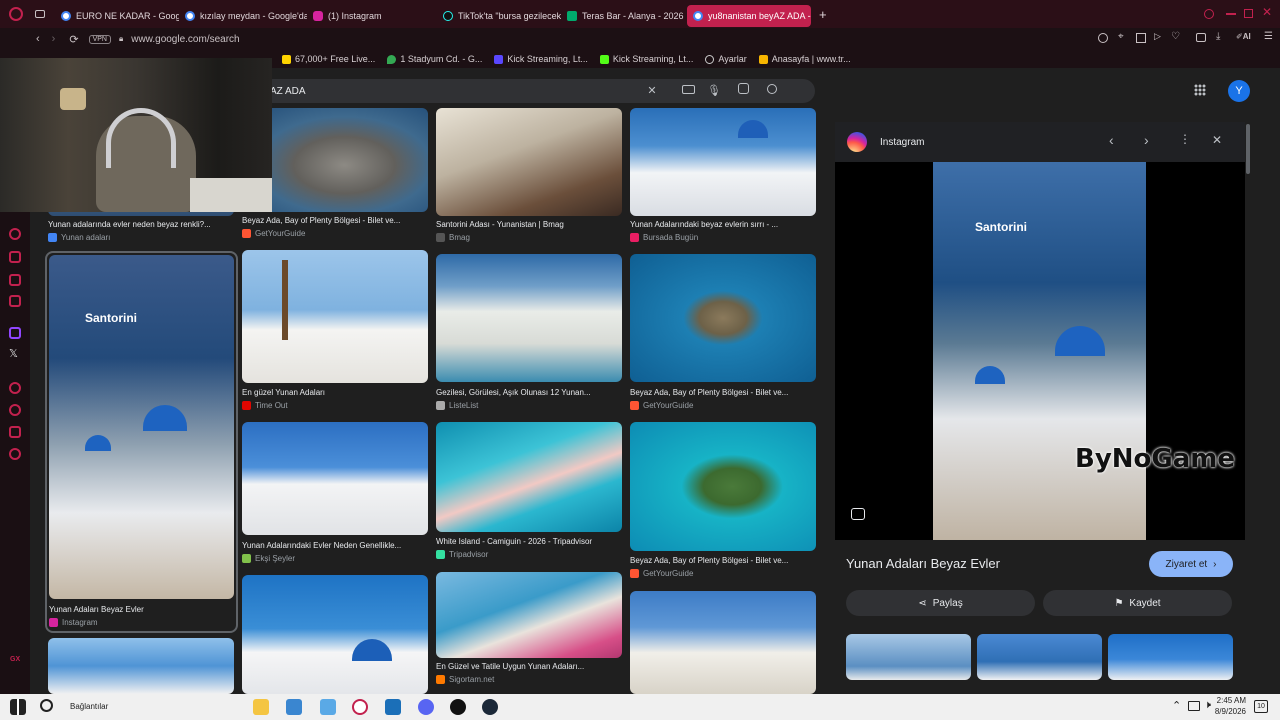 Image resolution: width=1280 pixels, height=720 pixels. What do you see at coordinates (1103, 38) in the screenshot?
I see `zoom-icon` at bounding box center [1103, 38].